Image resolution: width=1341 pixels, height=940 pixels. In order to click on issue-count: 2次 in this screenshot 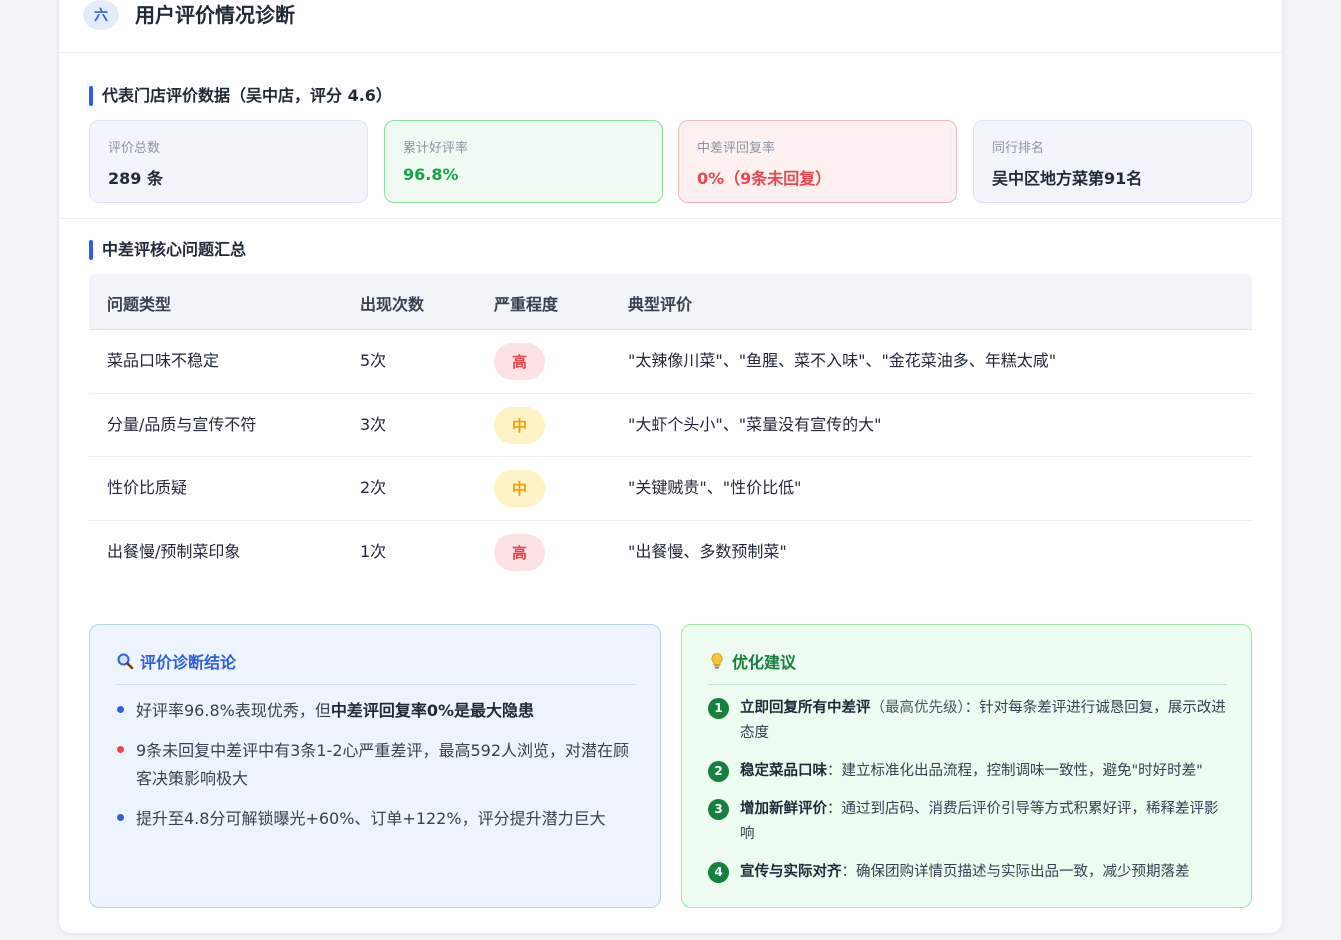, I will do `click(373, 487)`.